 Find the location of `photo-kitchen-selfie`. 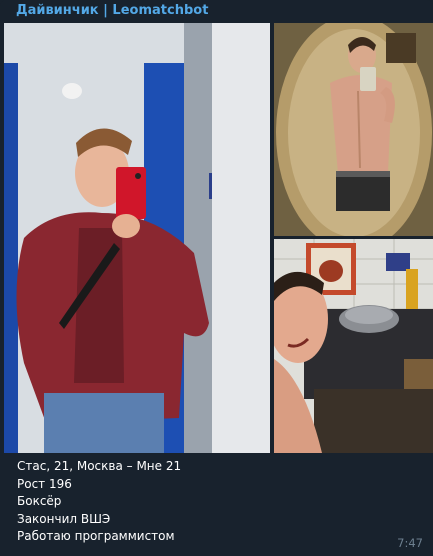

photo-kitchen-selfie is located at coordinates (353, 346).